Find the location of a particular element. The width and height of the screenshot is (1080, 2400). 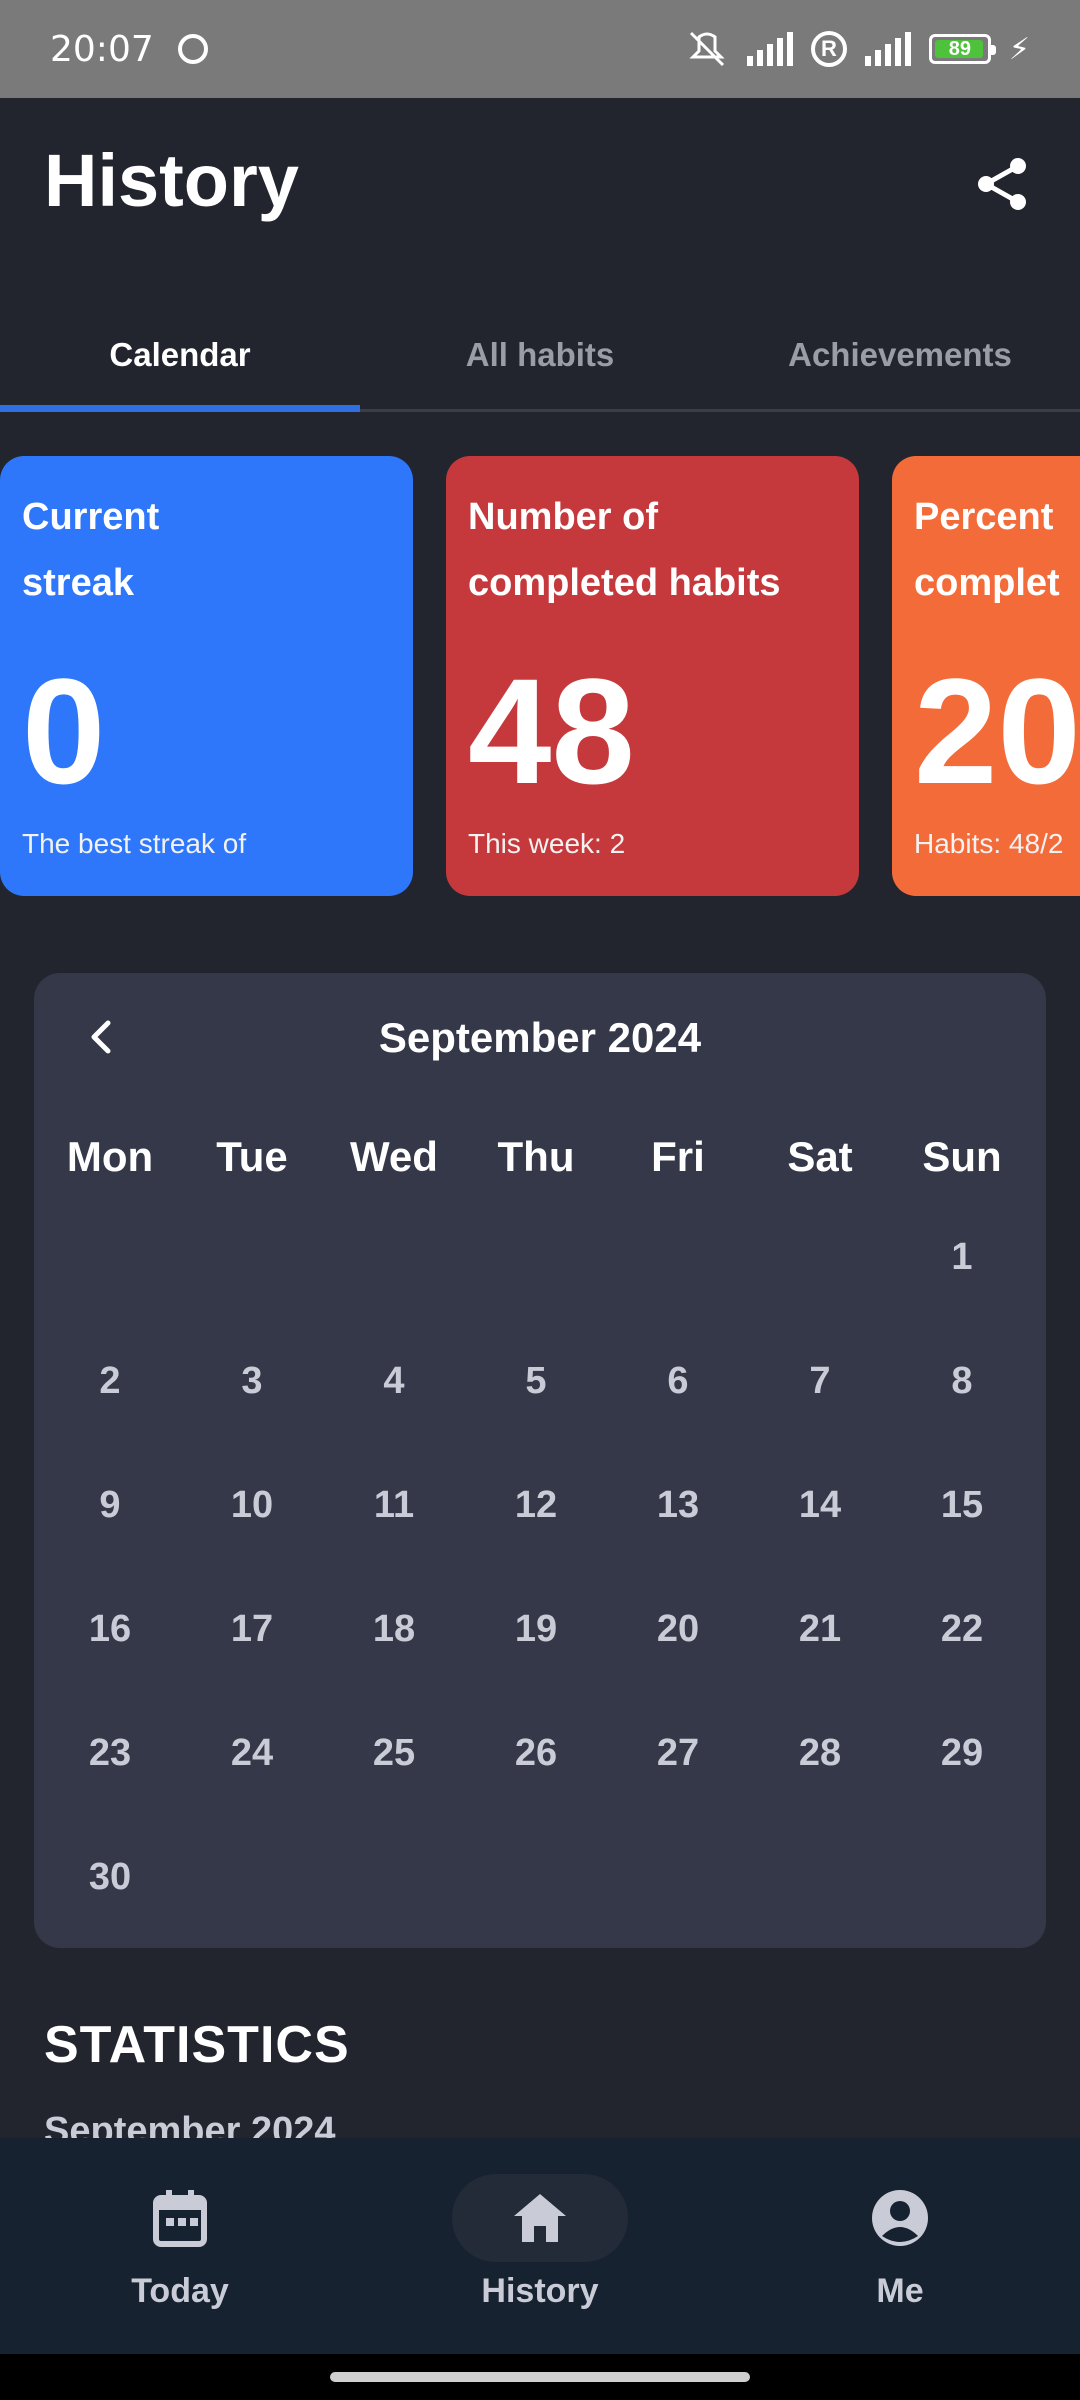

share-icon is located at coordinates (1002, 184).